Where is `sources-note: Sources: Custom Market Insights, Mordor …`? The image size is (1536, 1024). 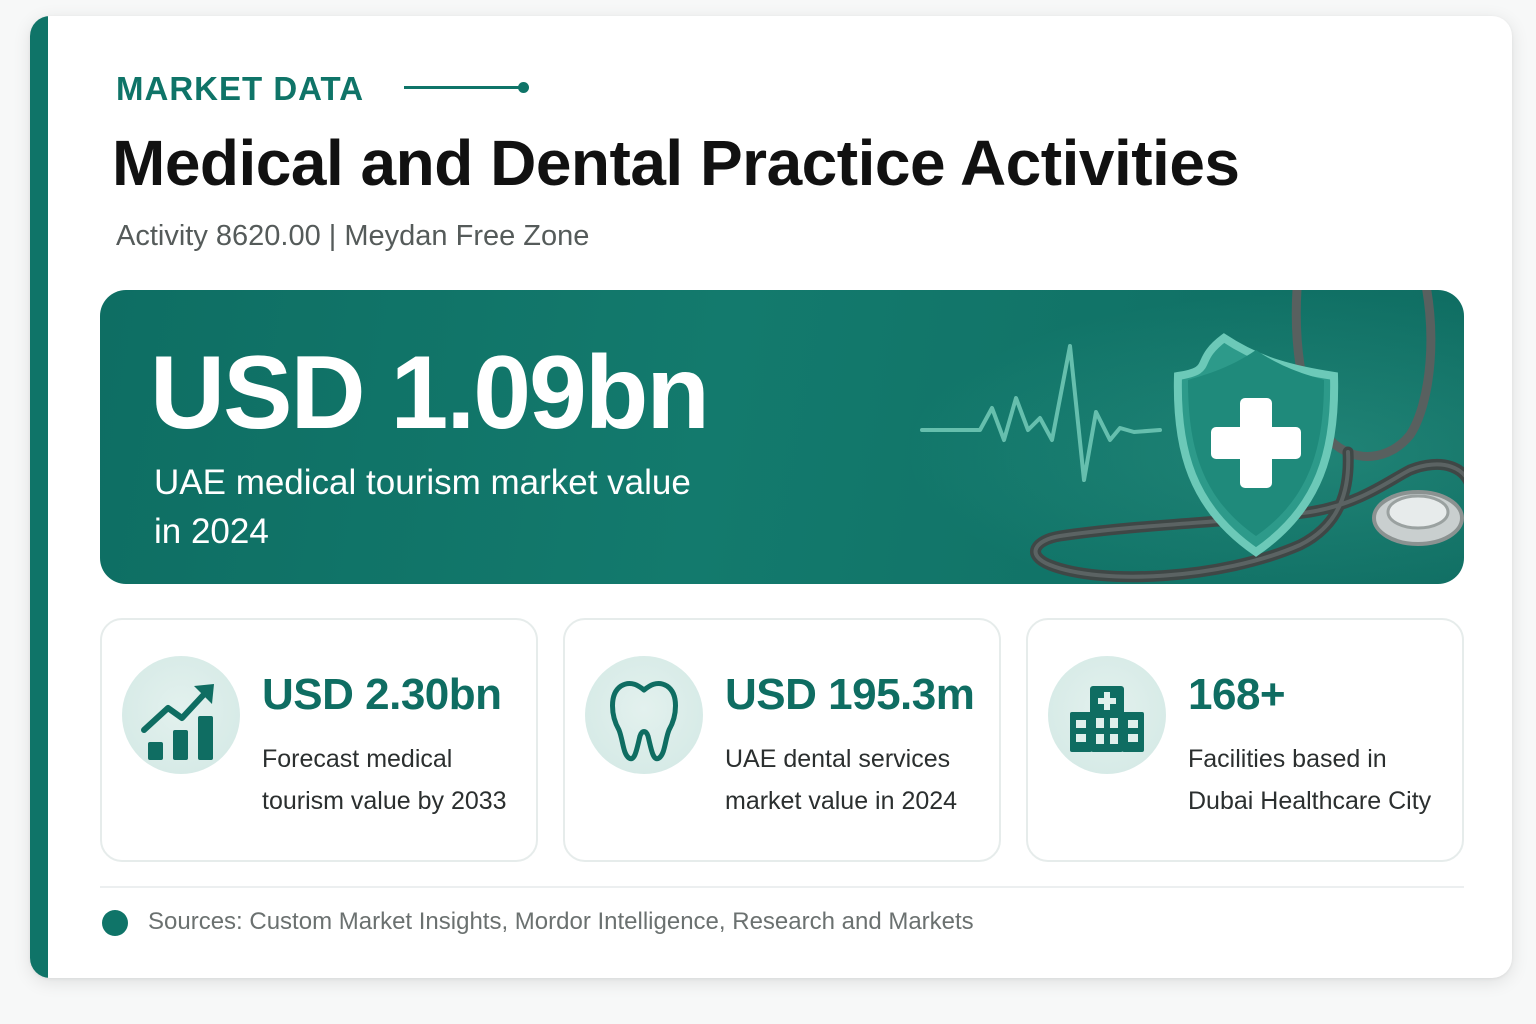 sources-note: Sources: Custom Market Insights, Mordor … is located at coordinates (561, 921).